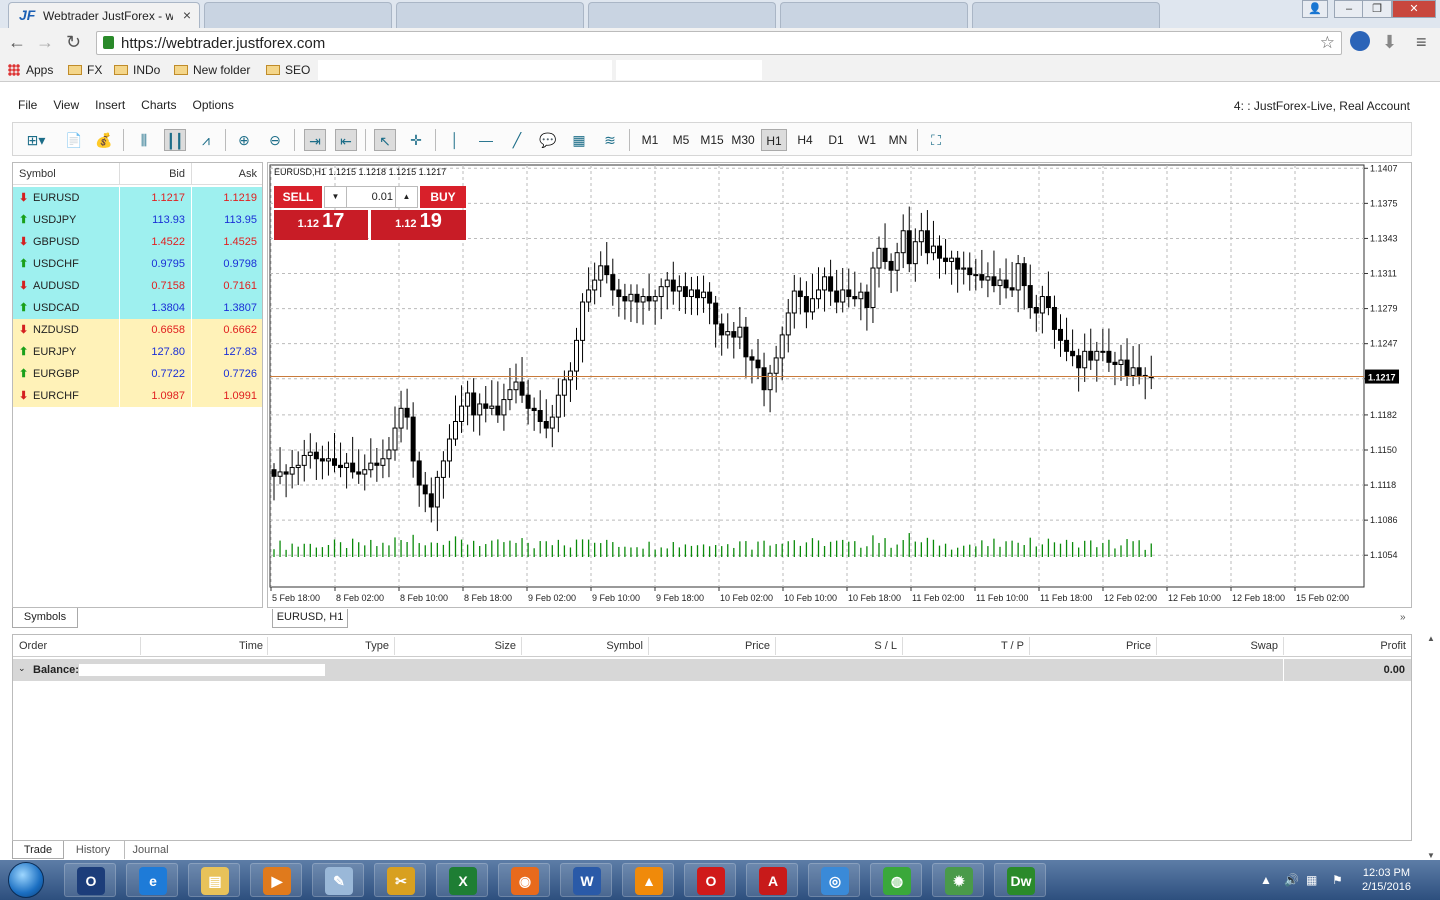  Describe the element at coordinates (462, 880) in the screenshot. I see `taskbar-excel-button: X` at that location.